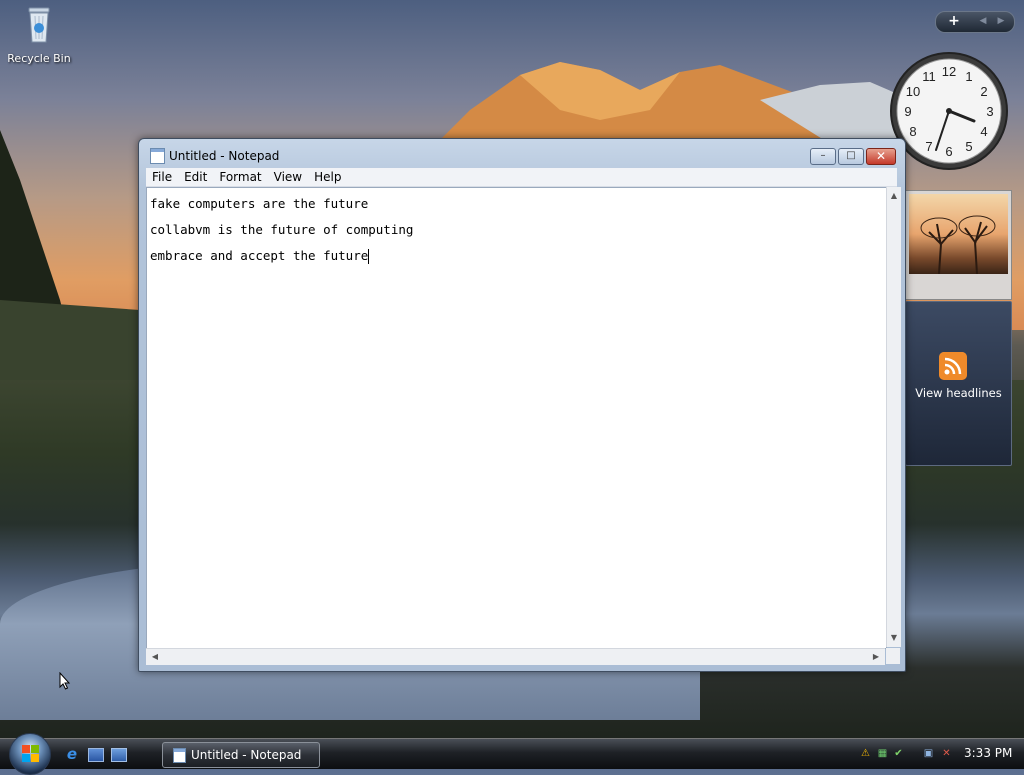  I want to click on clock-numeral: 1, so click(968, 76).